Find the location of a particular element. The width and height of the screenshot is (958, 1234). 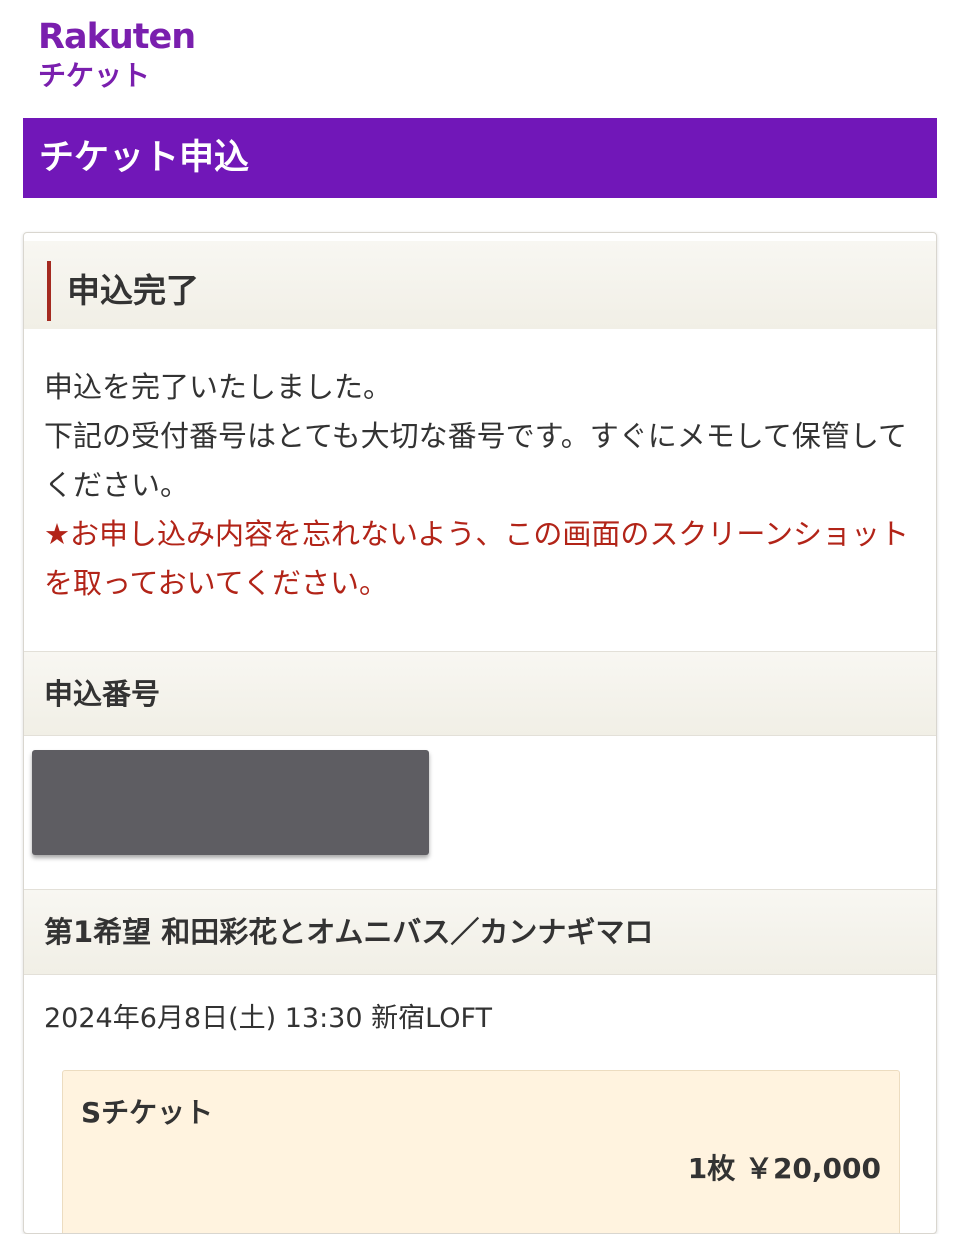

choice-title: 第1希望 和田彩花とオムニバス／カンナギマロ is located at coordinates (349, 932).